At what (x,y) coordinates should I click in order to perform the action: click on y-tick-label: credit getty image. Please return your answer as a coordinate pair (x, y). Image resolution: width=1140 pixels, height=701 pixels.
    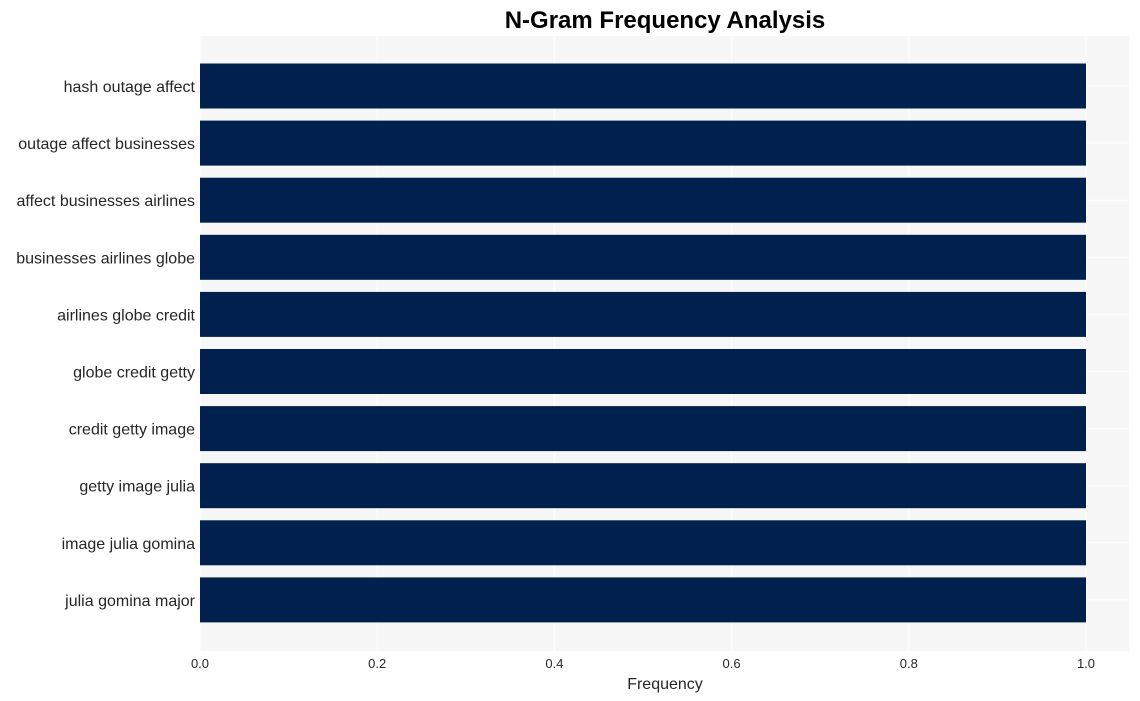
    Looking at the image, I should click on (132, 430).